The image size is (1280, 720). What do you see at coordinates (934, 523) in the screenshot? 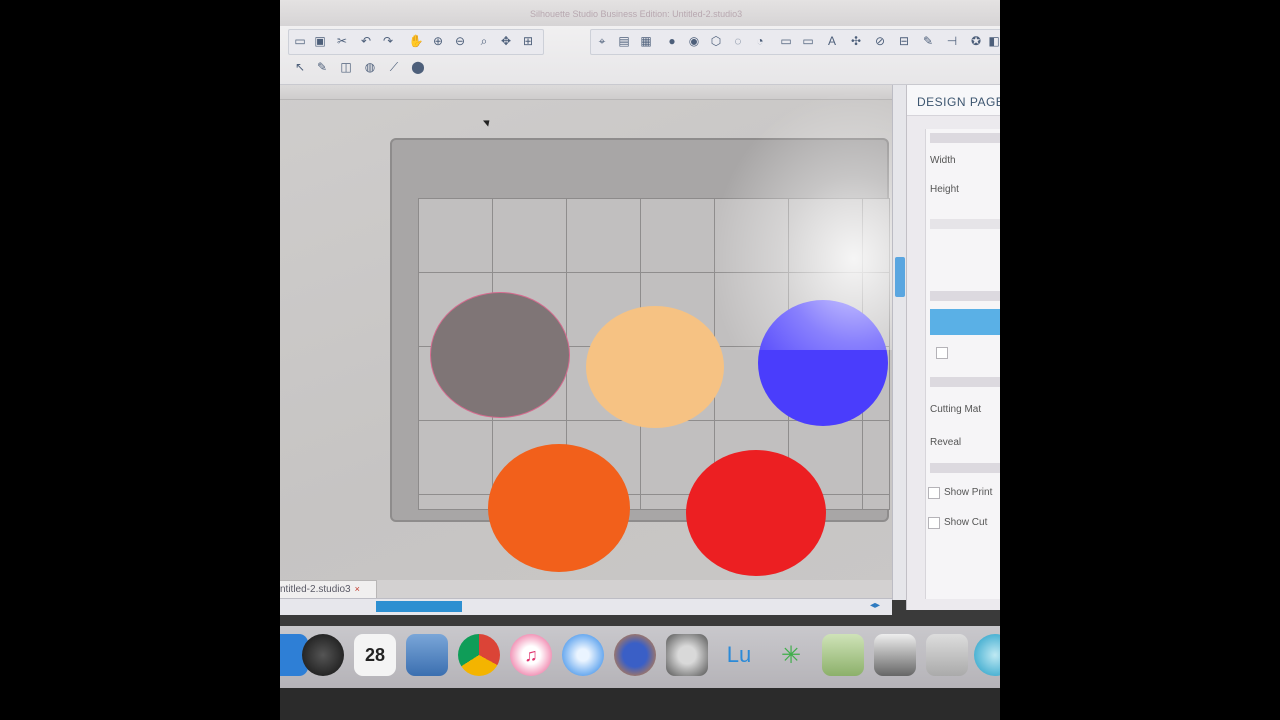
I see `show-cut-checkbox` at bounding box center [934, 523].